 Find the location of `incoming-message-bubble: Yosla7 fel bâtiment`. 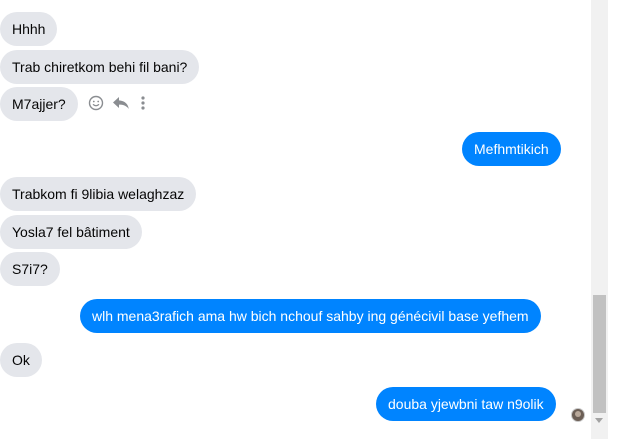

incoming-message-bubble: Yosla7 fel bâtiment is located at coordinates (71, 232).